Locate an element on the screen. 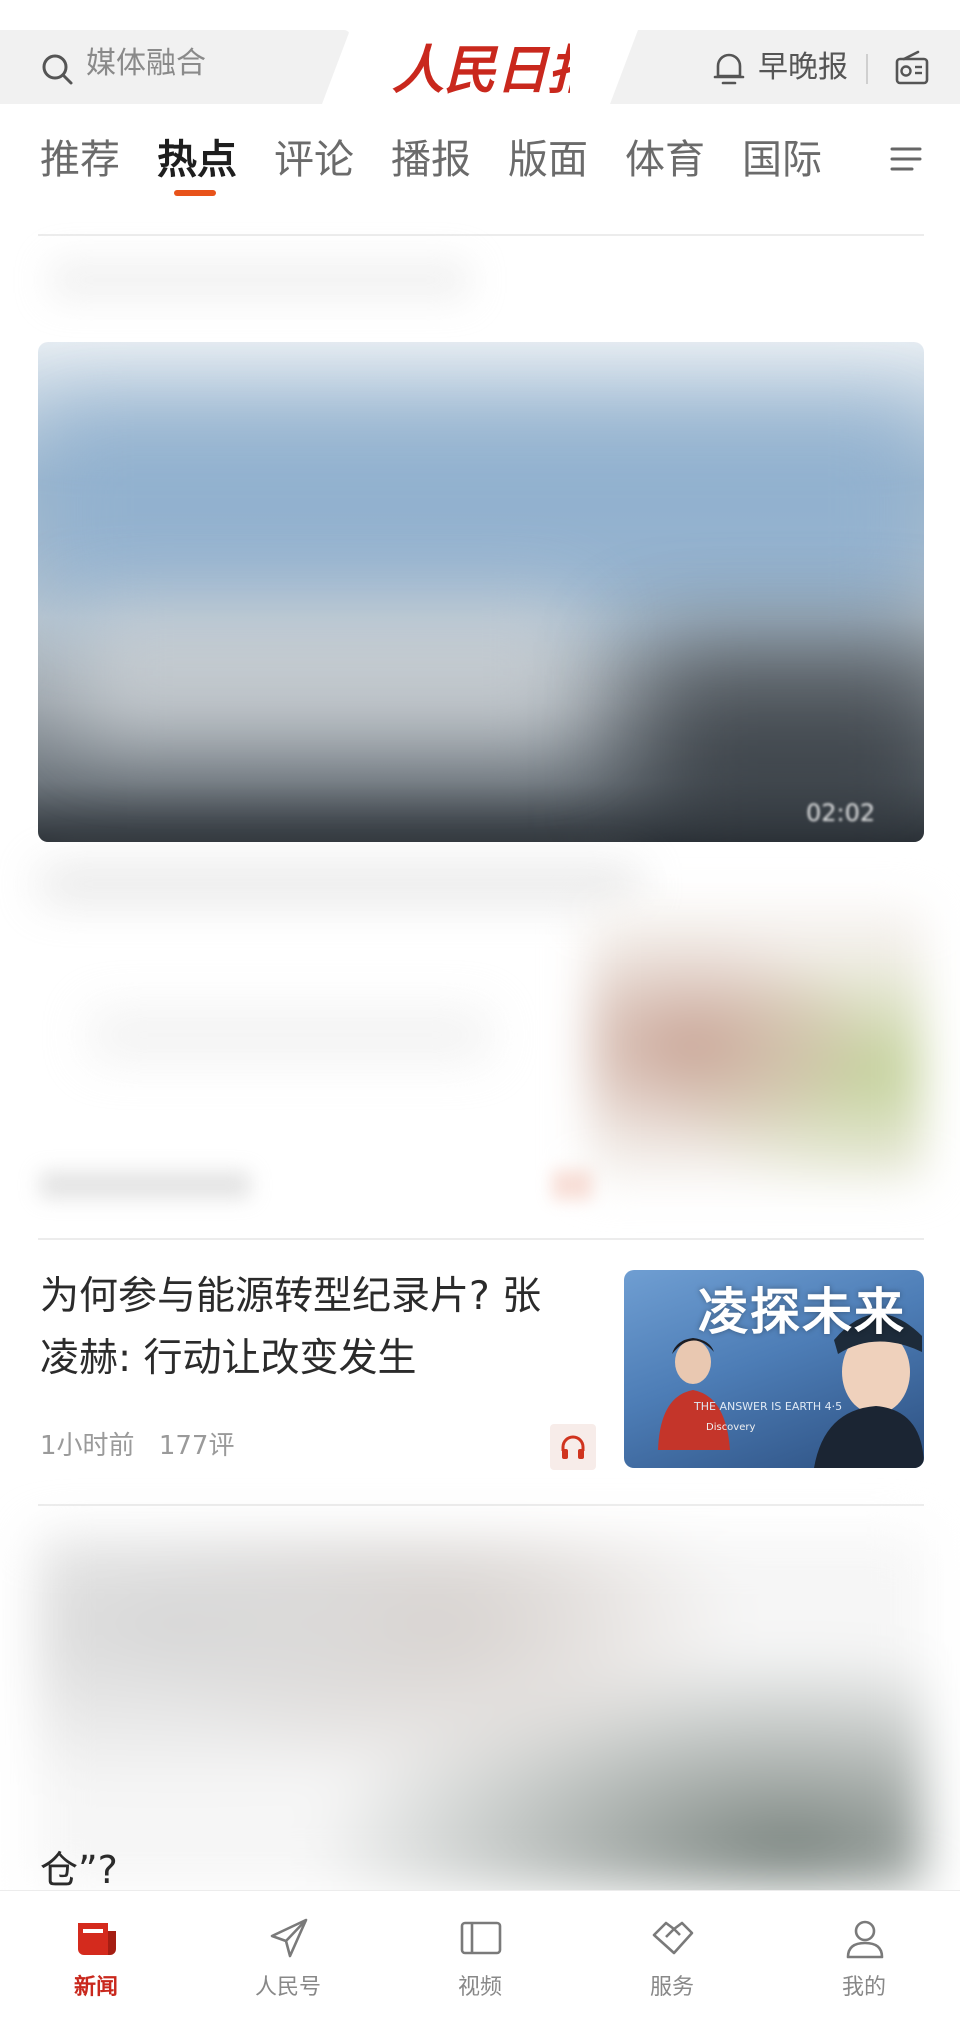 The image size is (960, 2024). thumbnail-subtitle: THE ANSWER IS EARTH 4·5 is located at coordinates (768, 1406).